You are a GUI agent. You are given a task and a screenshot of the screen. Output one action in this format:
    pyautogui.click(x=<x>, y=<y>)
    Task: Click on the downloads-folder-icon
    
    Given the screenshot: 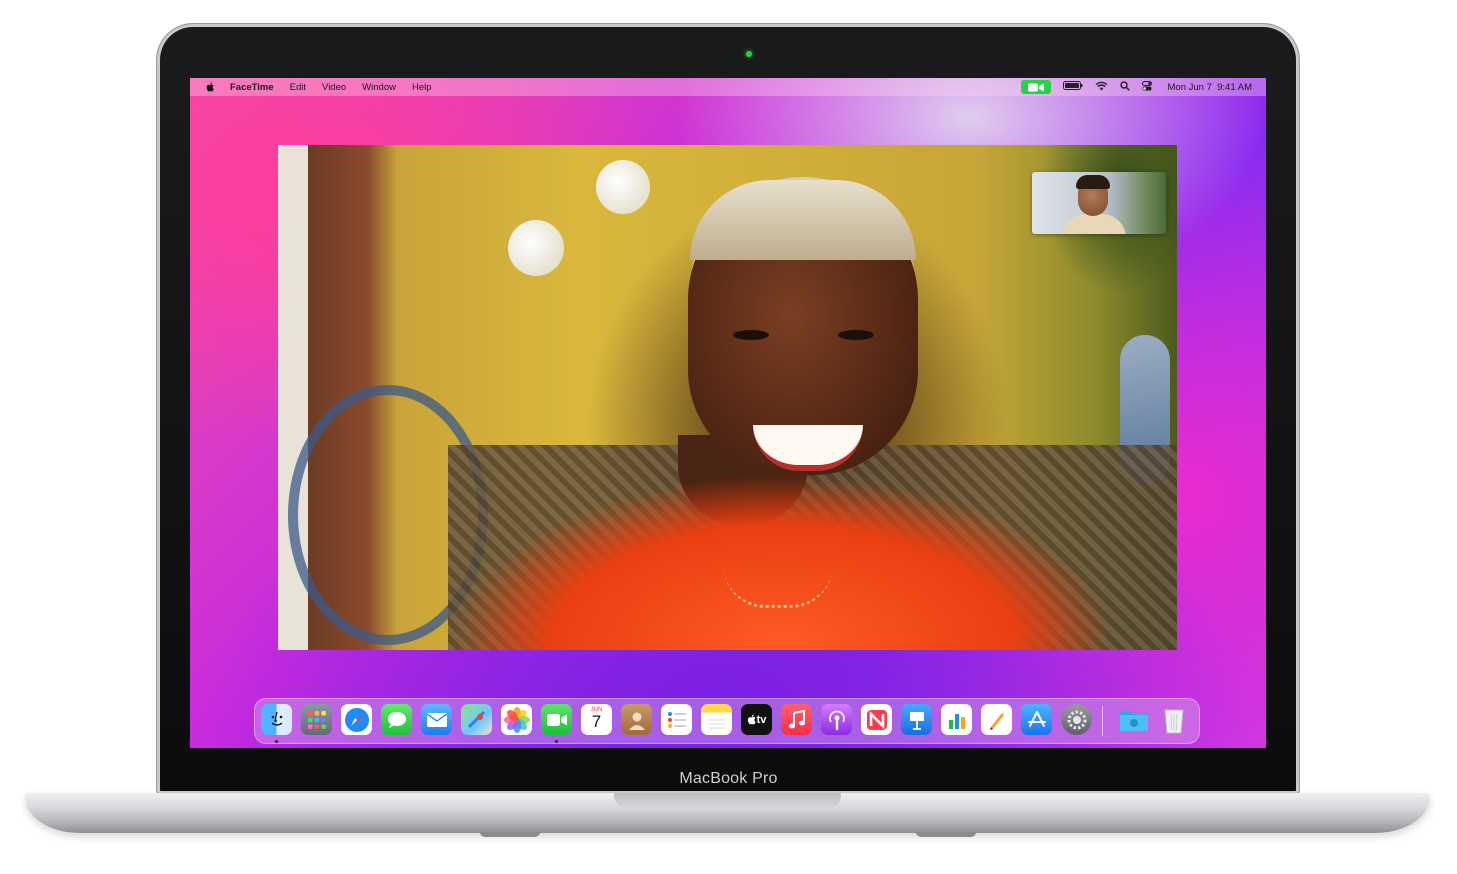 What is the action you would take?
    pyautogui.click(x=1133, y=719)
    